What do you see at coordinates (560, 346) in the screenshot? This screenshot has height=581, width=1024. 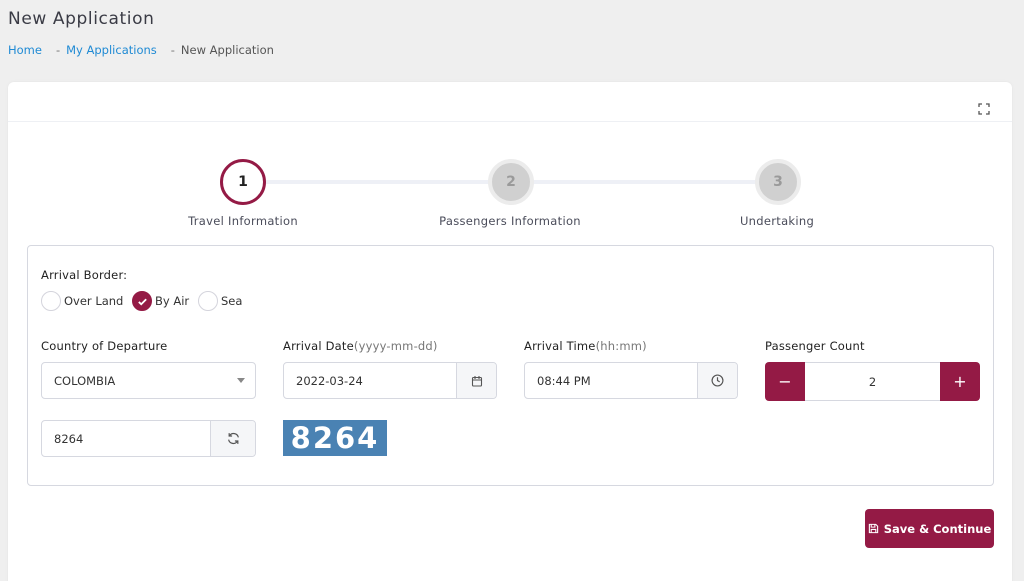 I see `arrival-time-label-text: Arrival Time` at bounding box center [560, 346].